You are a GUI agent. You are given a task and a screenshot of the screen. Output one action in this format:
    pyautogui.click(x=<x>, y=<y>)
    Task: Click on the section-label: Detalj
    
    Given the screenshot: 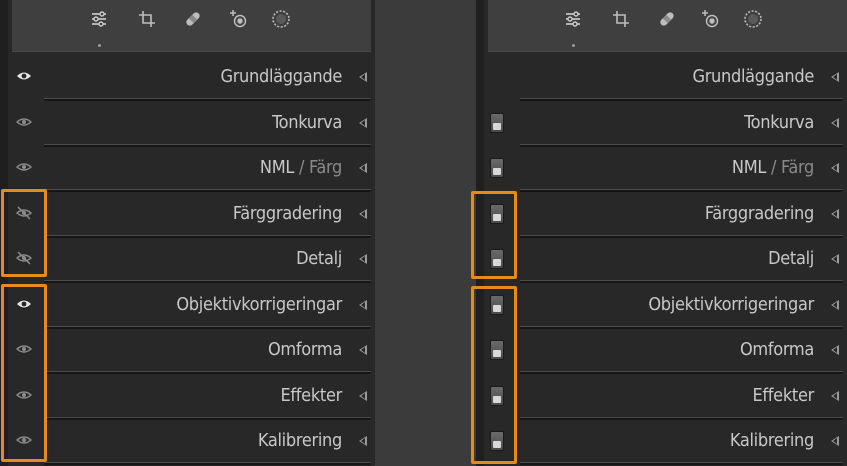 What is the action you would take?
    pyautogui.click(x=319, y=258)
    